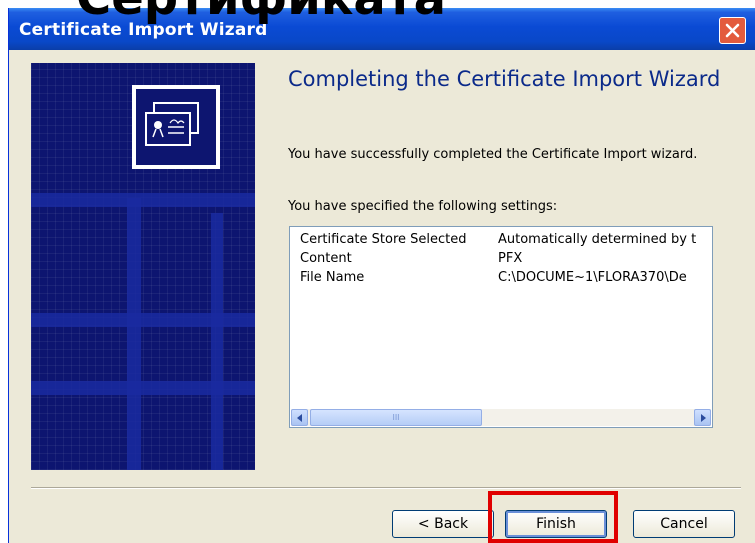 Image resolution: width=755 pixels, height=543 pixels. Describe the element at coordinates (553, 517) in the screenshot. I see `finish-highlight-box` at that location.